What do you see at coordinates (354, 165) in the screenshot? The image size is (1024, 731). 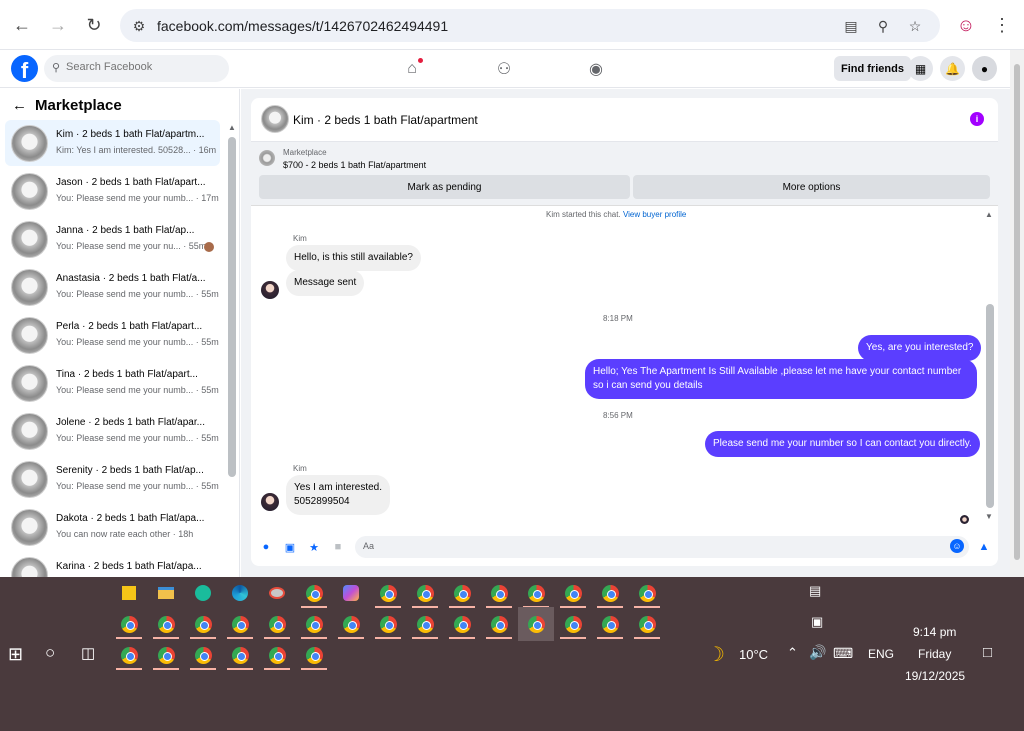 I see `listing-price: $700 - 2 beds 1 bath Flat/apartment` at bounding box center [354, 165].